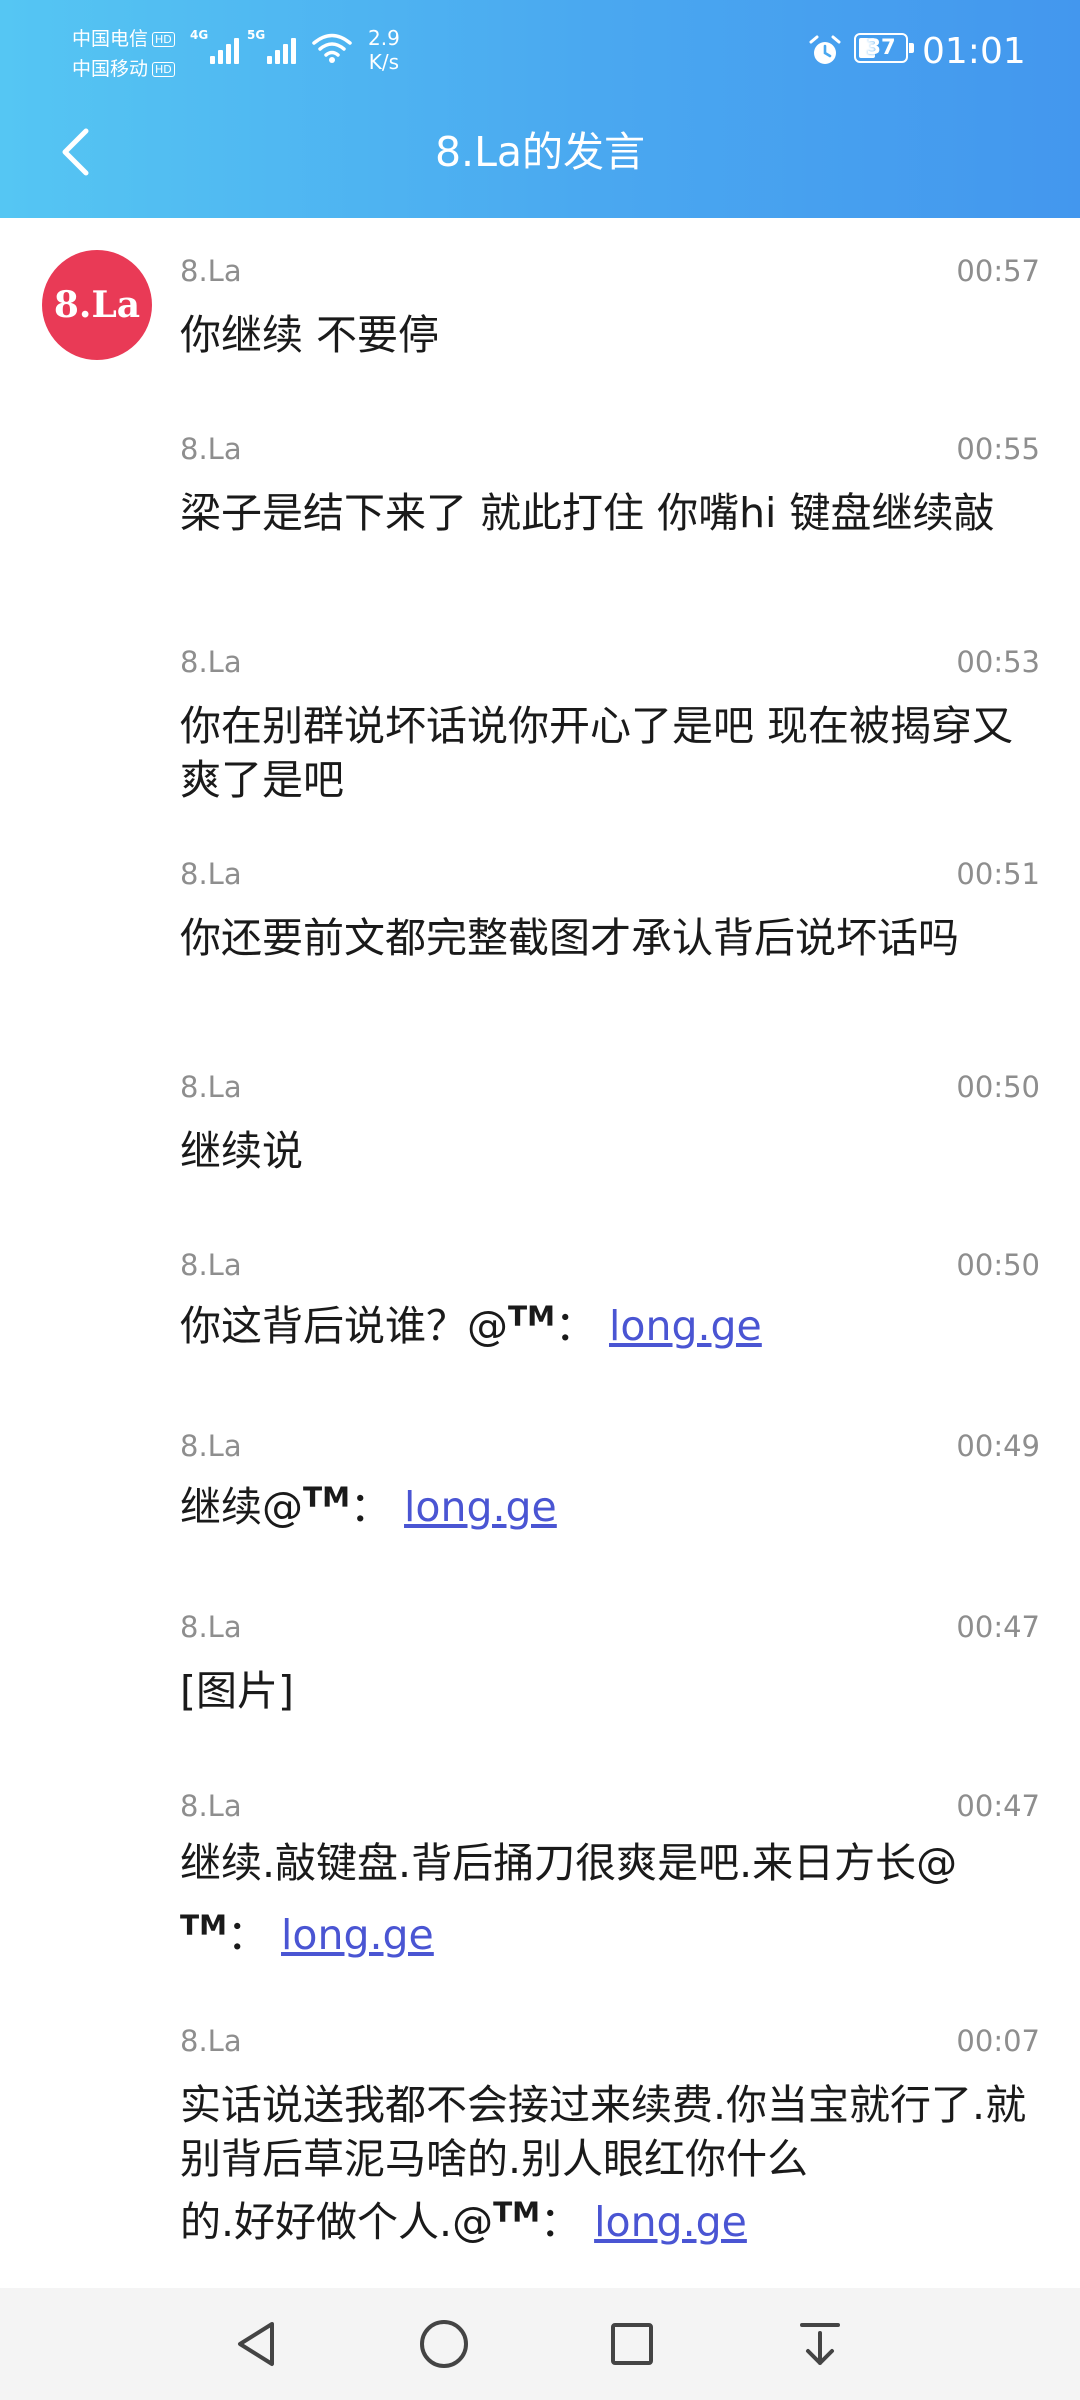 The image size is (1080, 2400). I want to click on battery-level: 37, so click(881, 47).